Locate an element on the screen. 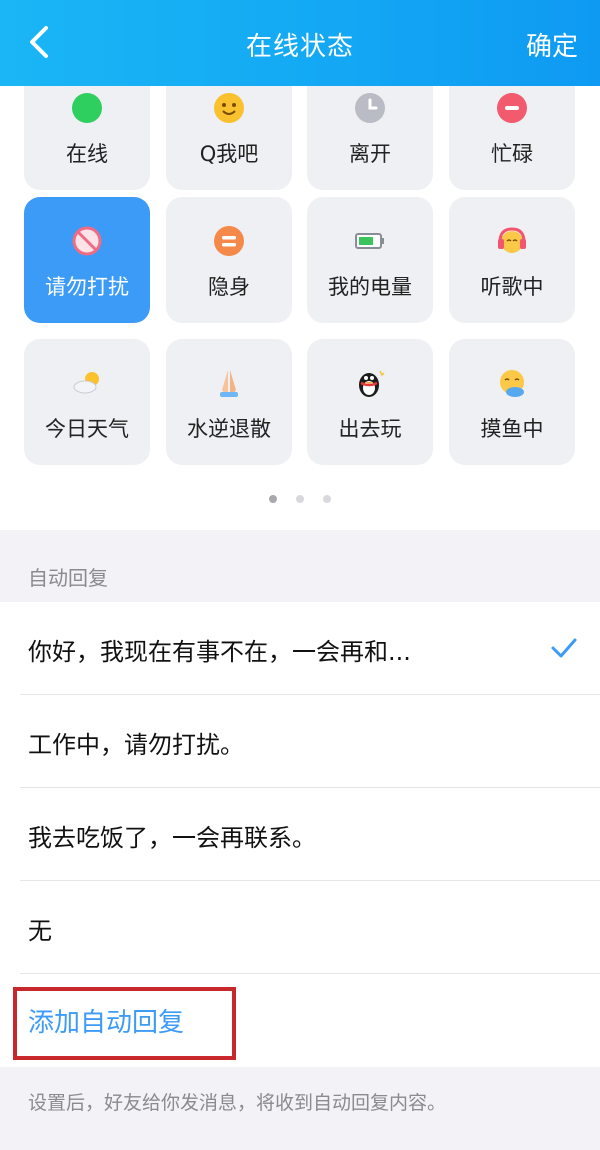  auto-reply-option-4: 无 is located at coordinates (300, 927).